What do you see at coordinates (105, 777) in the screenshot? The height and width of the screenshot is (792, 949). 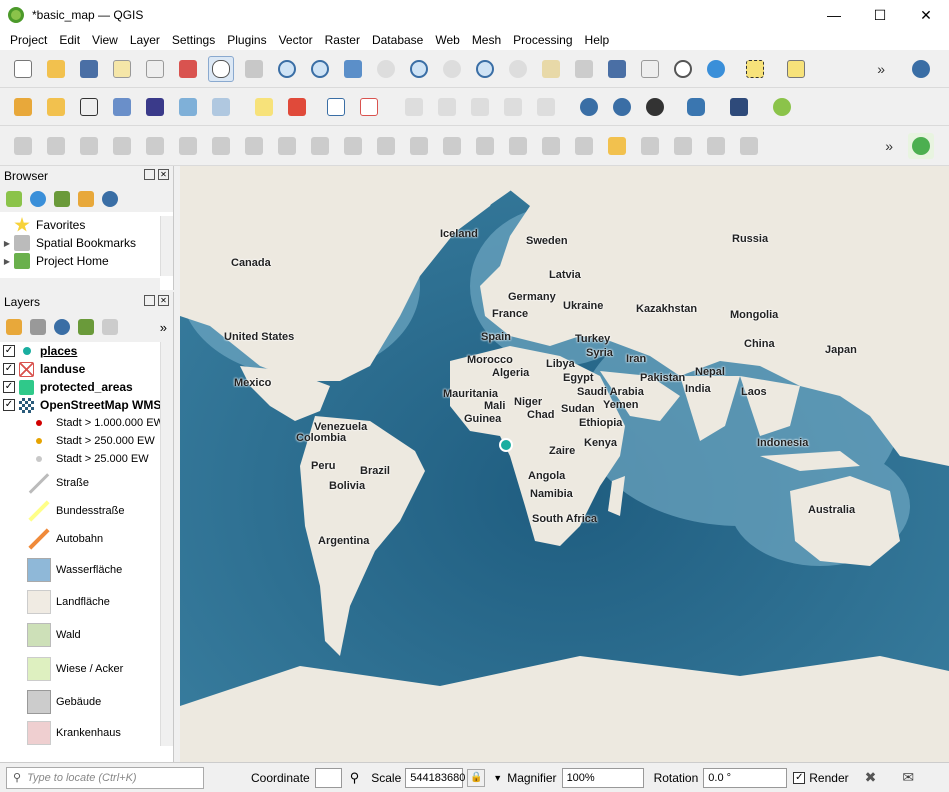 I see `locator-search-input: ⚲ Type to locate (Ctrl+K)` at bounding box center [105, 777].